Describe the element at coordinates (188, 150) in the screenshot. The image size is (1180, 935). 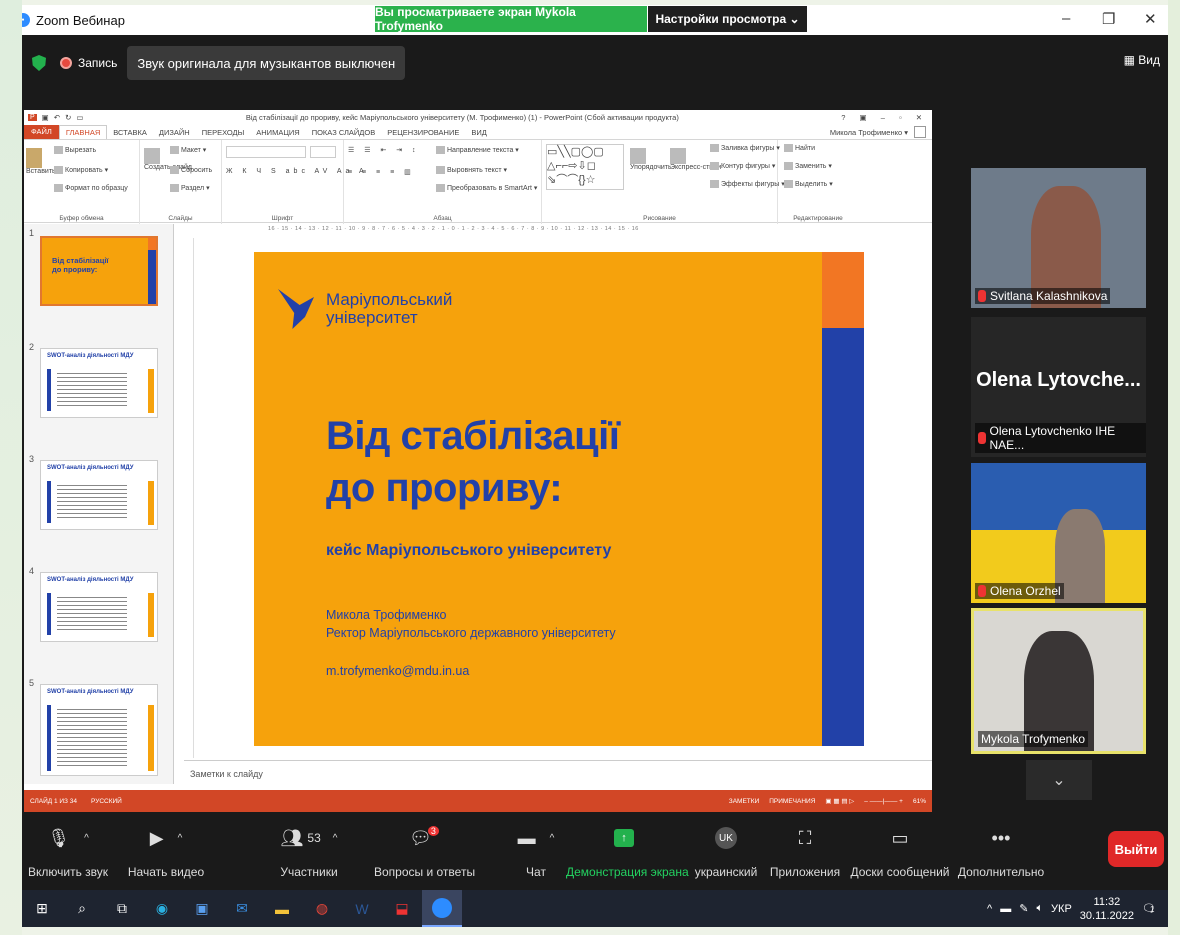
I see `layout-button: Макет ▾` at that location.